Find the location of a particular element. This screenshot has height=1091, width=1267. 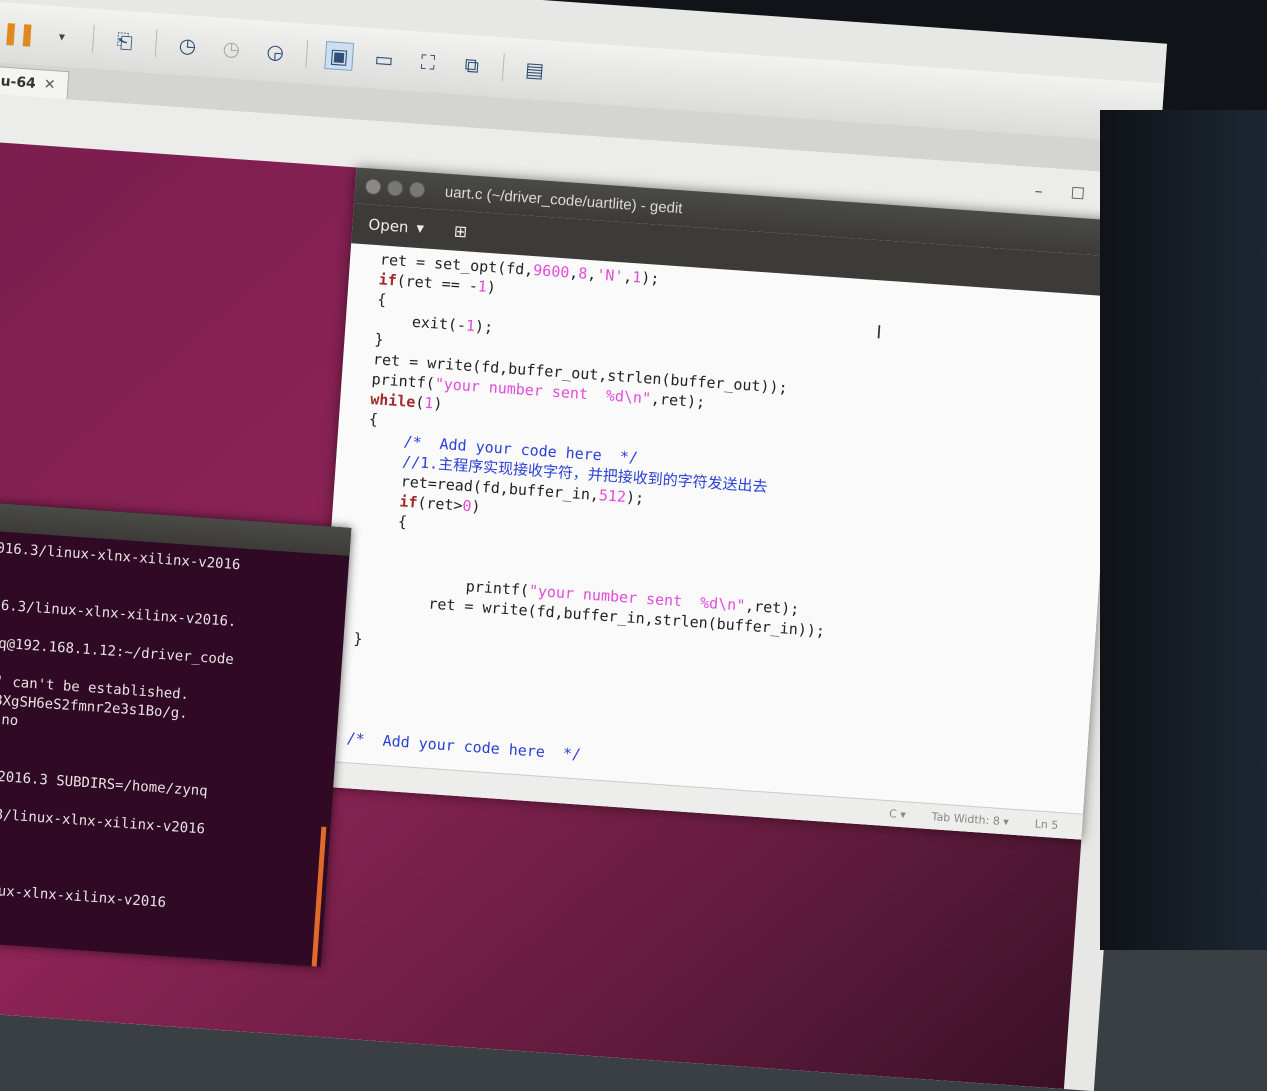

maximize-icon is located at coordinates (417, 190).